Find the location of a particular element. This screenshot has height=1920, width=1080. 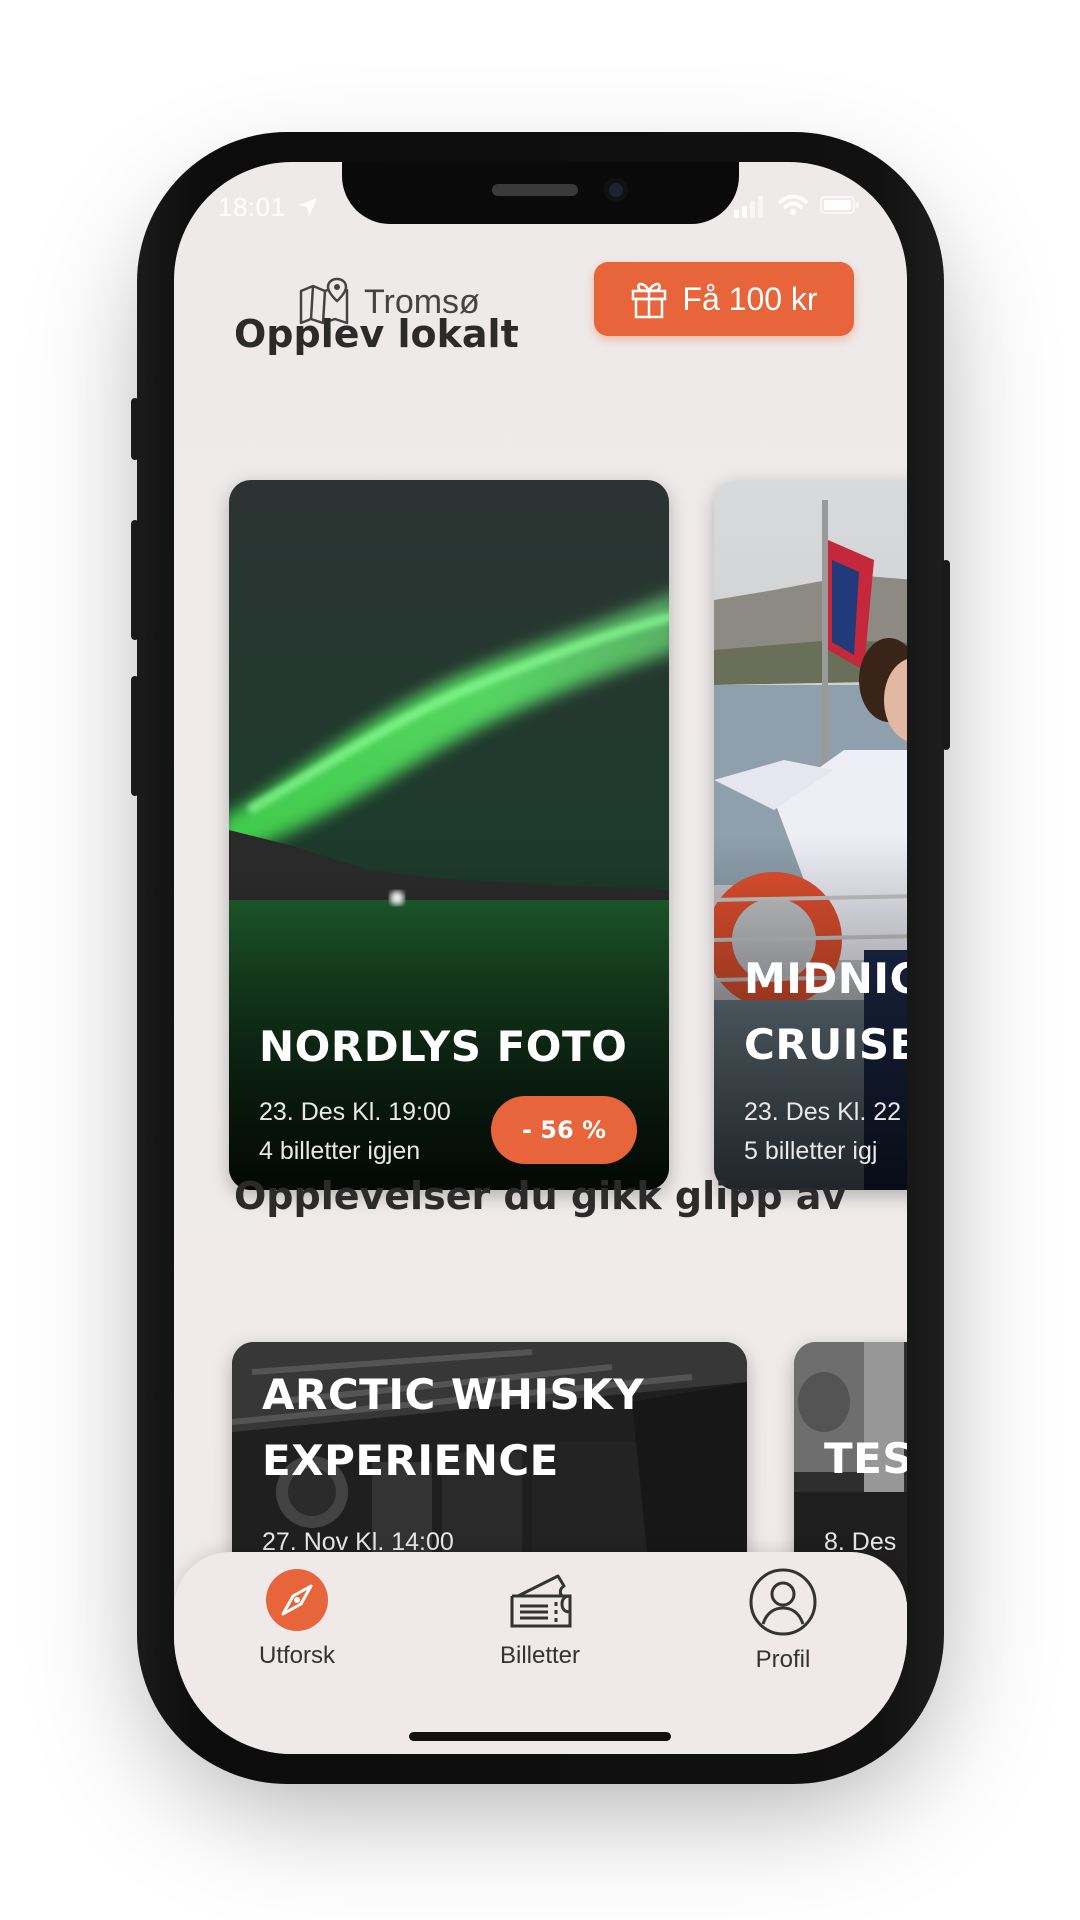

promo-label: Få 100 kr is located at coordinates (750, 298).